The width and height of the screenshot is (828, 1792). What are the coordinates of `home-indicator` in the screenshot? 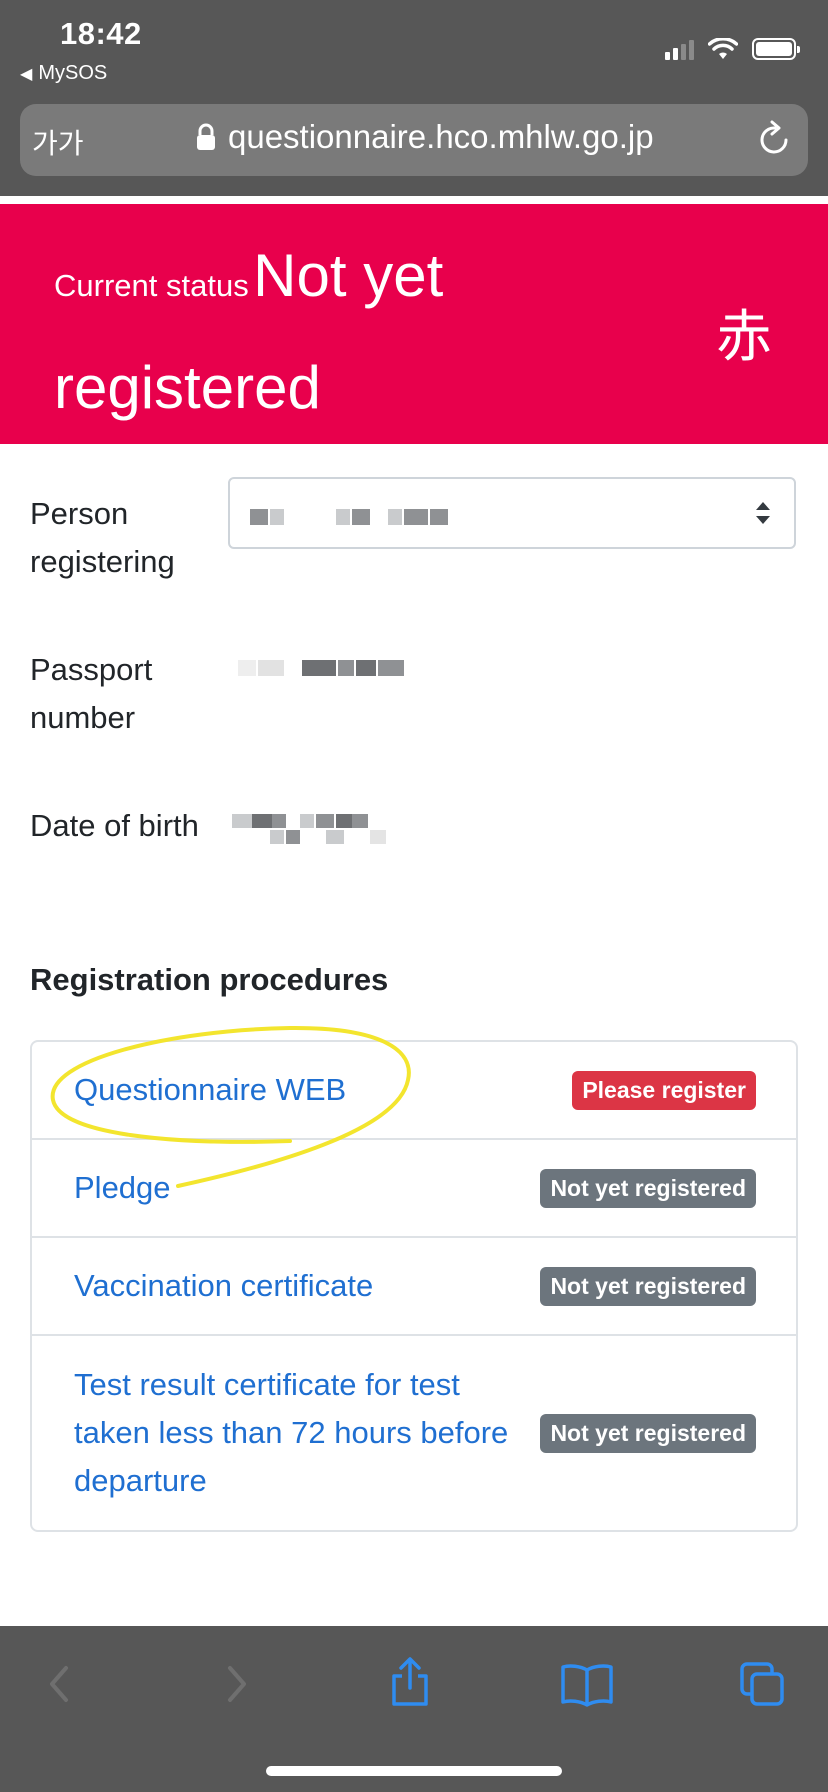 It's located at (414, 1771).